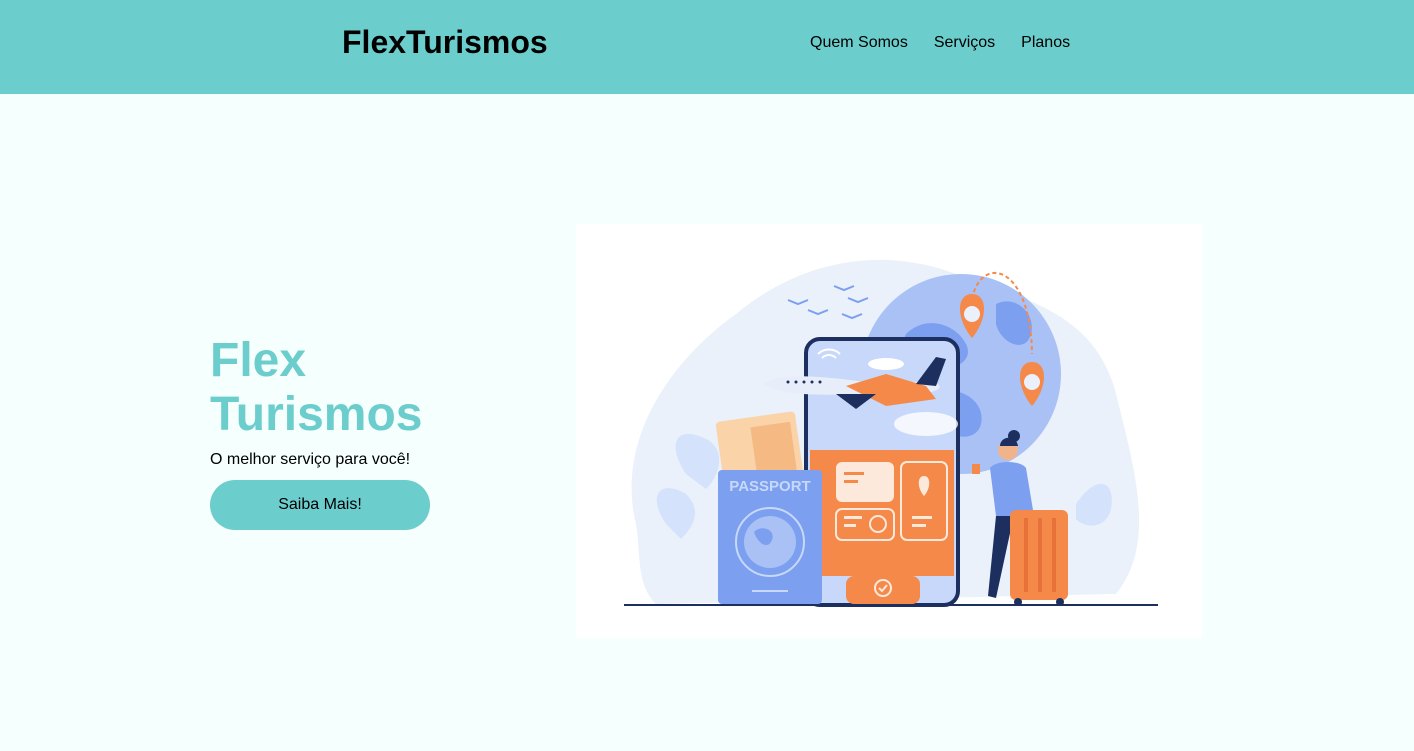 The height and width of the screenshot is (751, 1414). I want to click on brand-logo: FlexTurismos, so click(445, 42).